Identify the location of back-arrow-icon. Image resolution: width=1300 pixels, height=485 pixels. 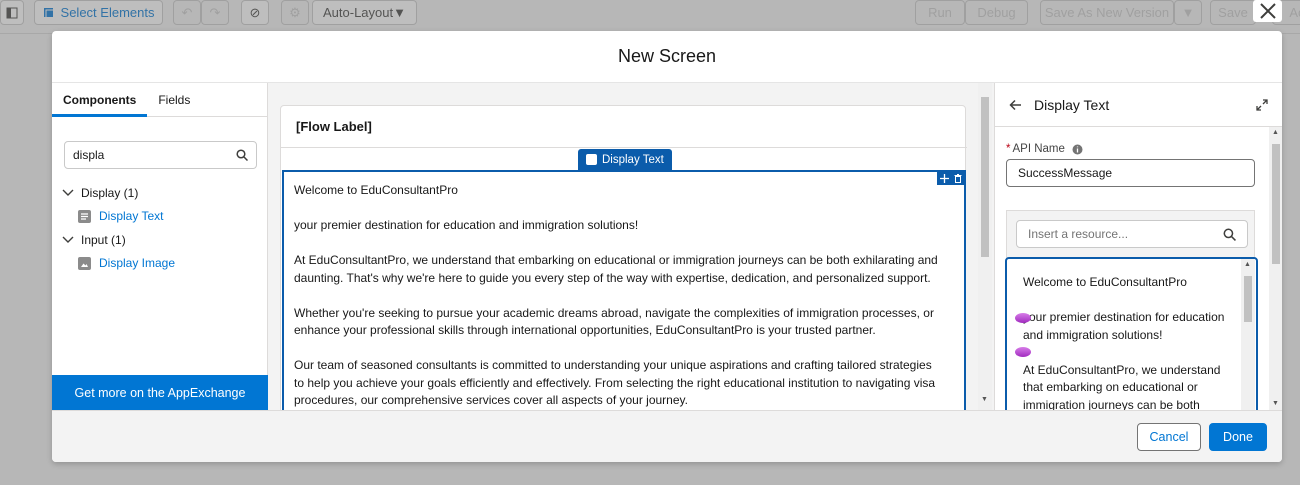
(1015, 105).